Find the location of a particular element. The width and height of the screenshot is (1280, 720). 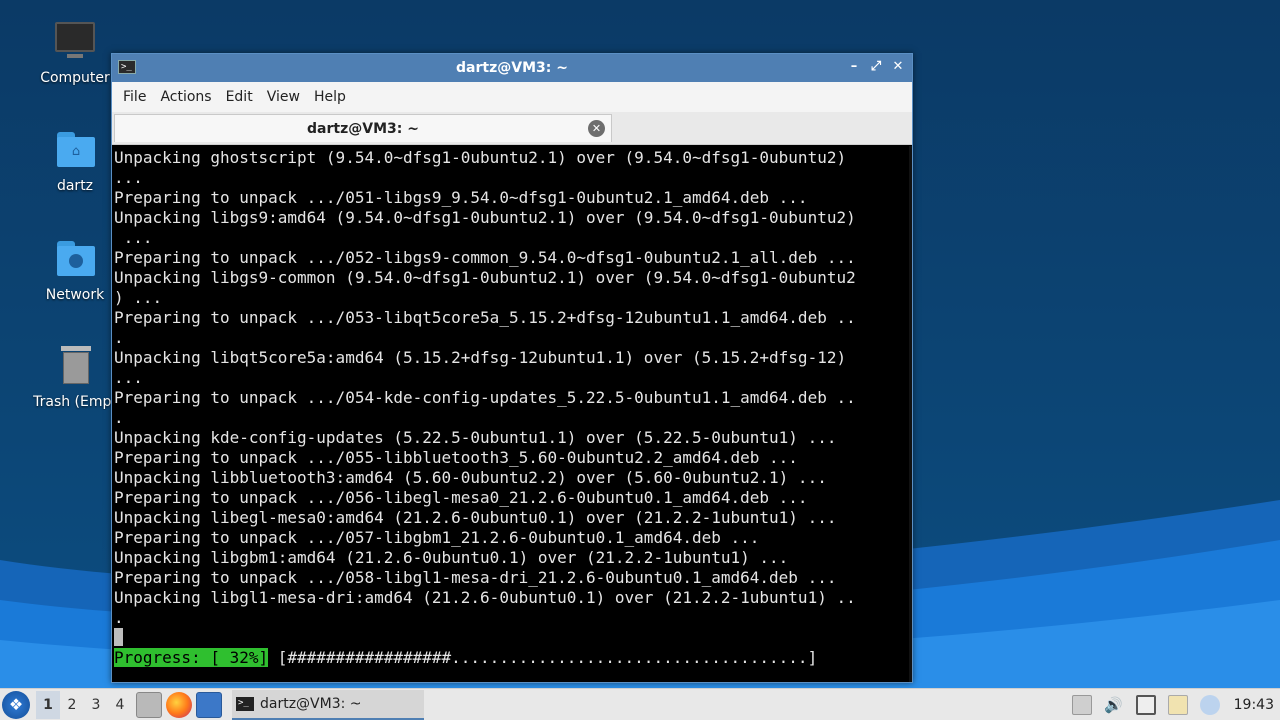

system-tray: 🔊 19:43 is located at coordinates (1173, 704).